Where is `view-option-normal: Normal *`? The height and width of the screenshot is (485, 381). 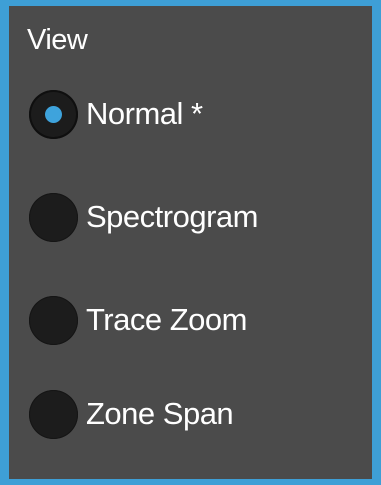 view-option-normal: Normal * is located at coordinates (116, 114).